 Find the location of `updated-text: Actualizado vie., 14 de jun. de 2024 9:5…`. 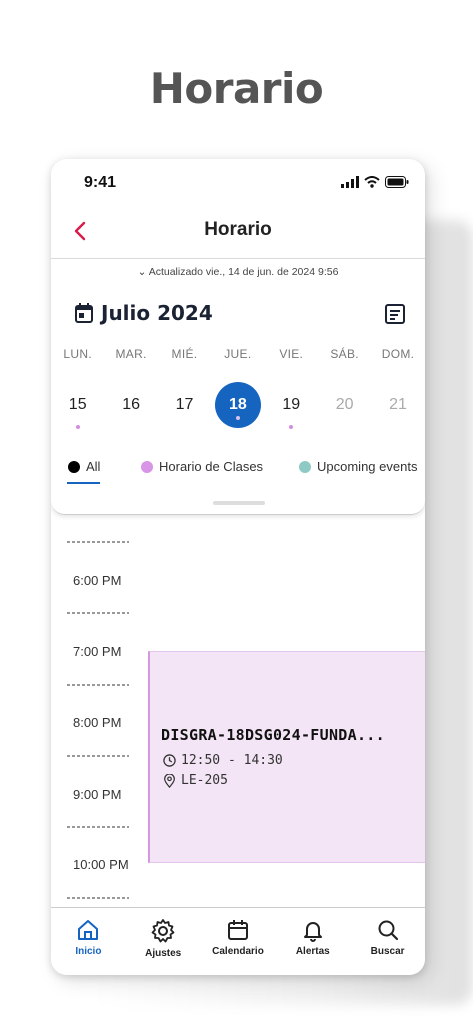

updated-text: Actualizado vie., 14 de jun. de 2024 9:5… is located at coordinates (243, 272).